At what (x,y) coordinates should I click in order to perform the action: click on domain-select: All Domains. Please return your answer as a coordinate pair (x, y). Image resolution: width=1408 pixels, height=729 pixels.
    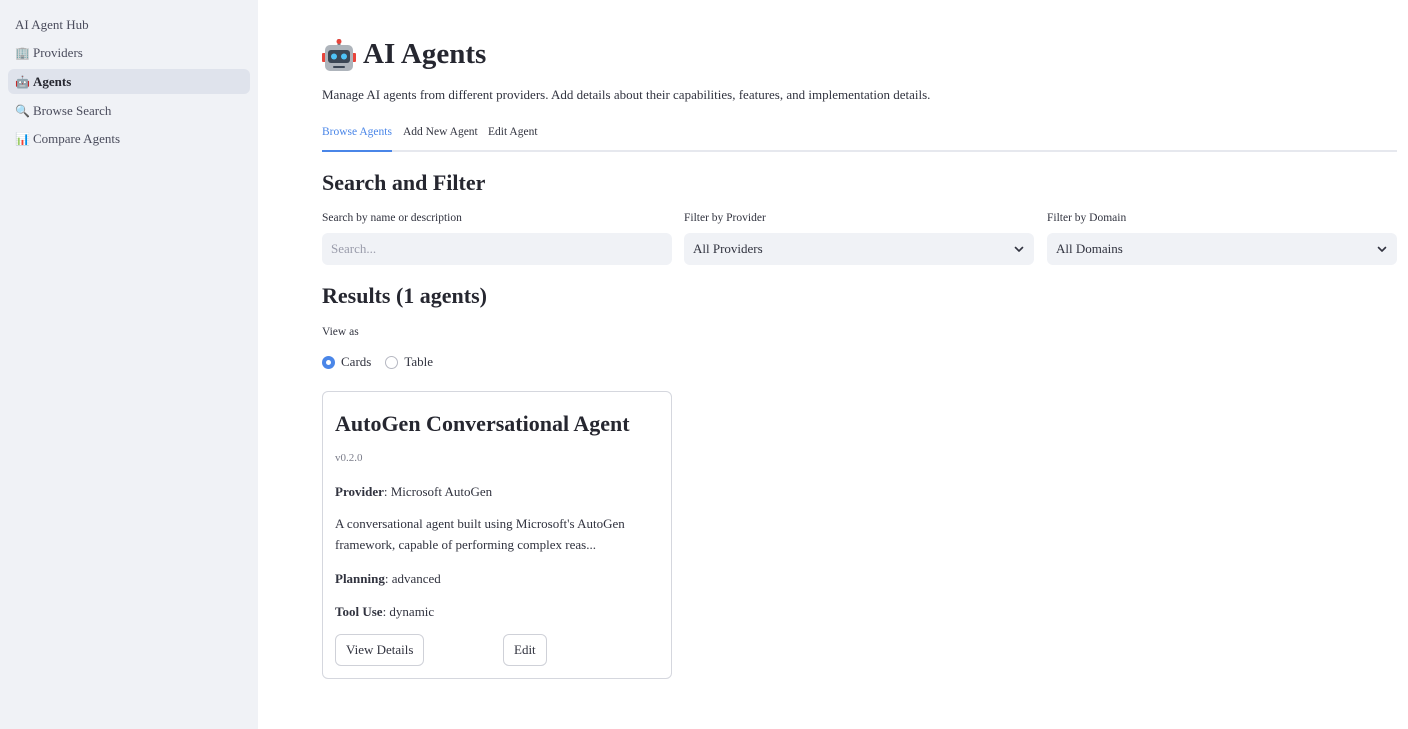
    Looking at the image, I should click on (1222, 249).